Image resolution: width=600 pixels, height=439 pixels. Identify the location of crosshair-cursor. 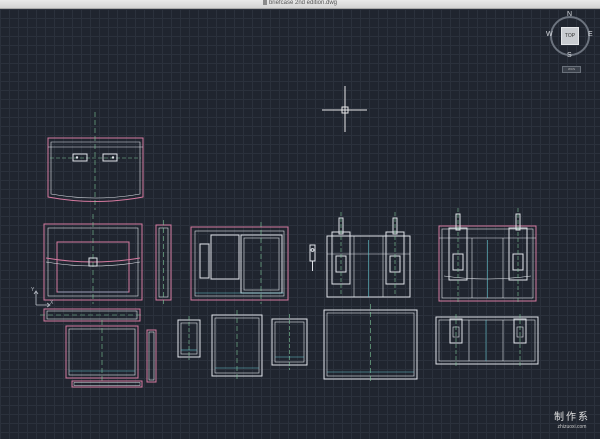
(344, 109).